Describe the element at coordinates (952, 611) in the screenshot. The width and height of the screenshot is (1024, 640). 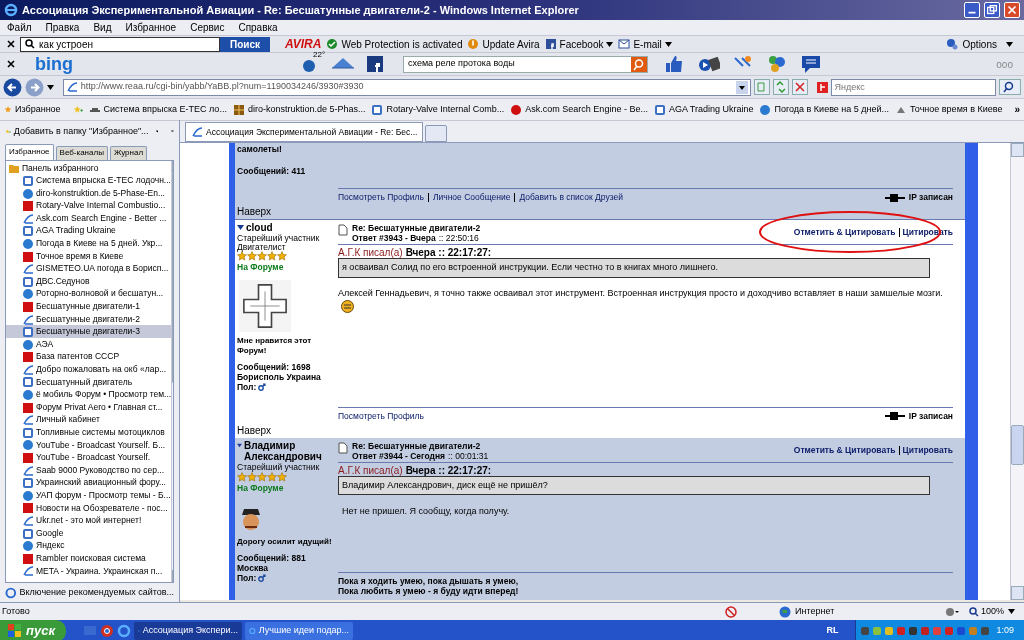
I see `security-icon` at that location.